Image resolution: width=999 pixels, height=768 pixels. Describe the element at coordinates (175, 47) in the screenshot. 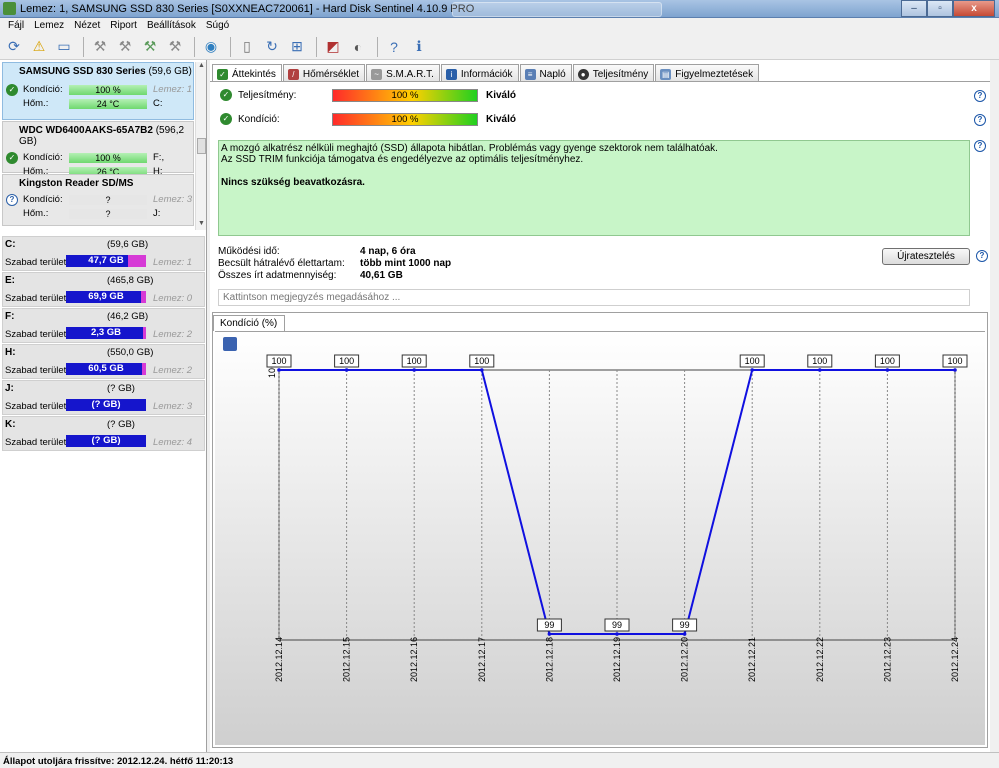

I see `tool-x-icon: ⚒` at that location.